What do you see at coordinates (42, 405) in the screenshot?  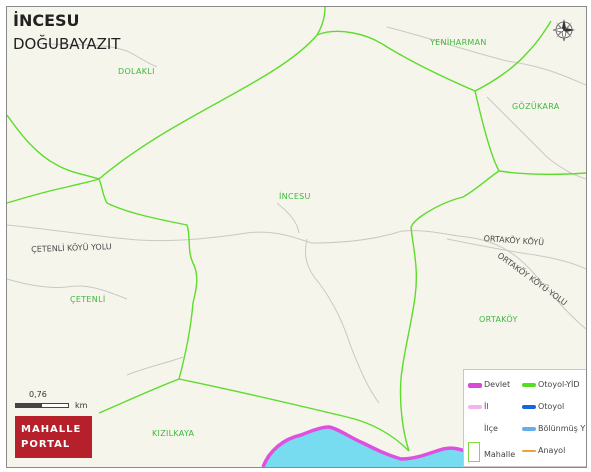 I see `scale-bar-graphic` at bounding box center [42, 405].